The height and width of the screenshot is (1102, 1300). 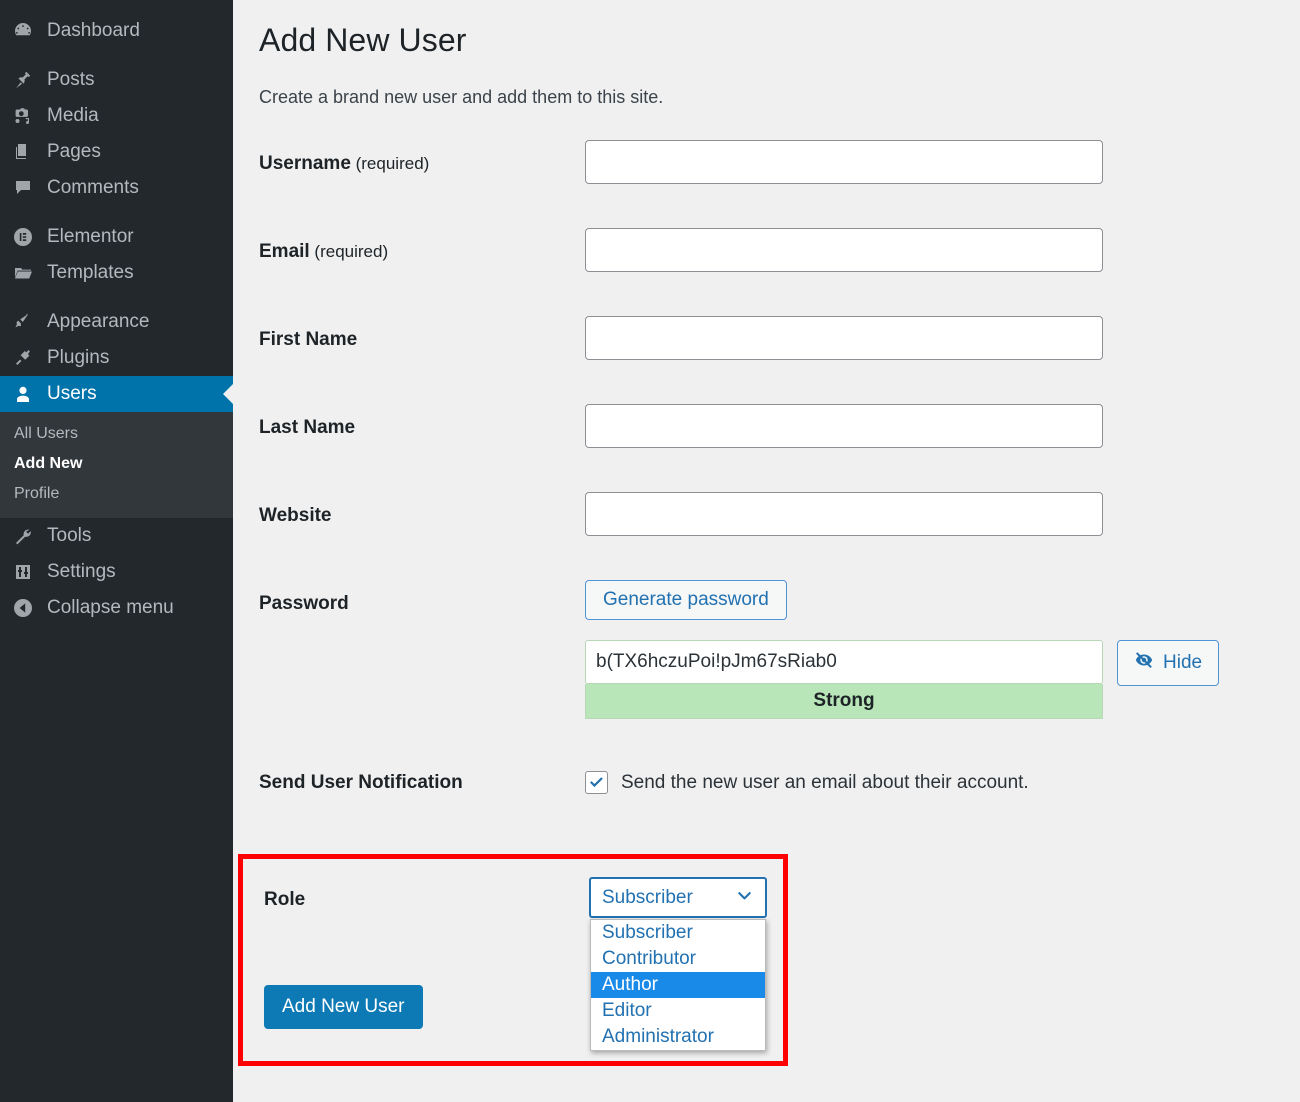 I want to click on password-input, so click(x=844, y=662).